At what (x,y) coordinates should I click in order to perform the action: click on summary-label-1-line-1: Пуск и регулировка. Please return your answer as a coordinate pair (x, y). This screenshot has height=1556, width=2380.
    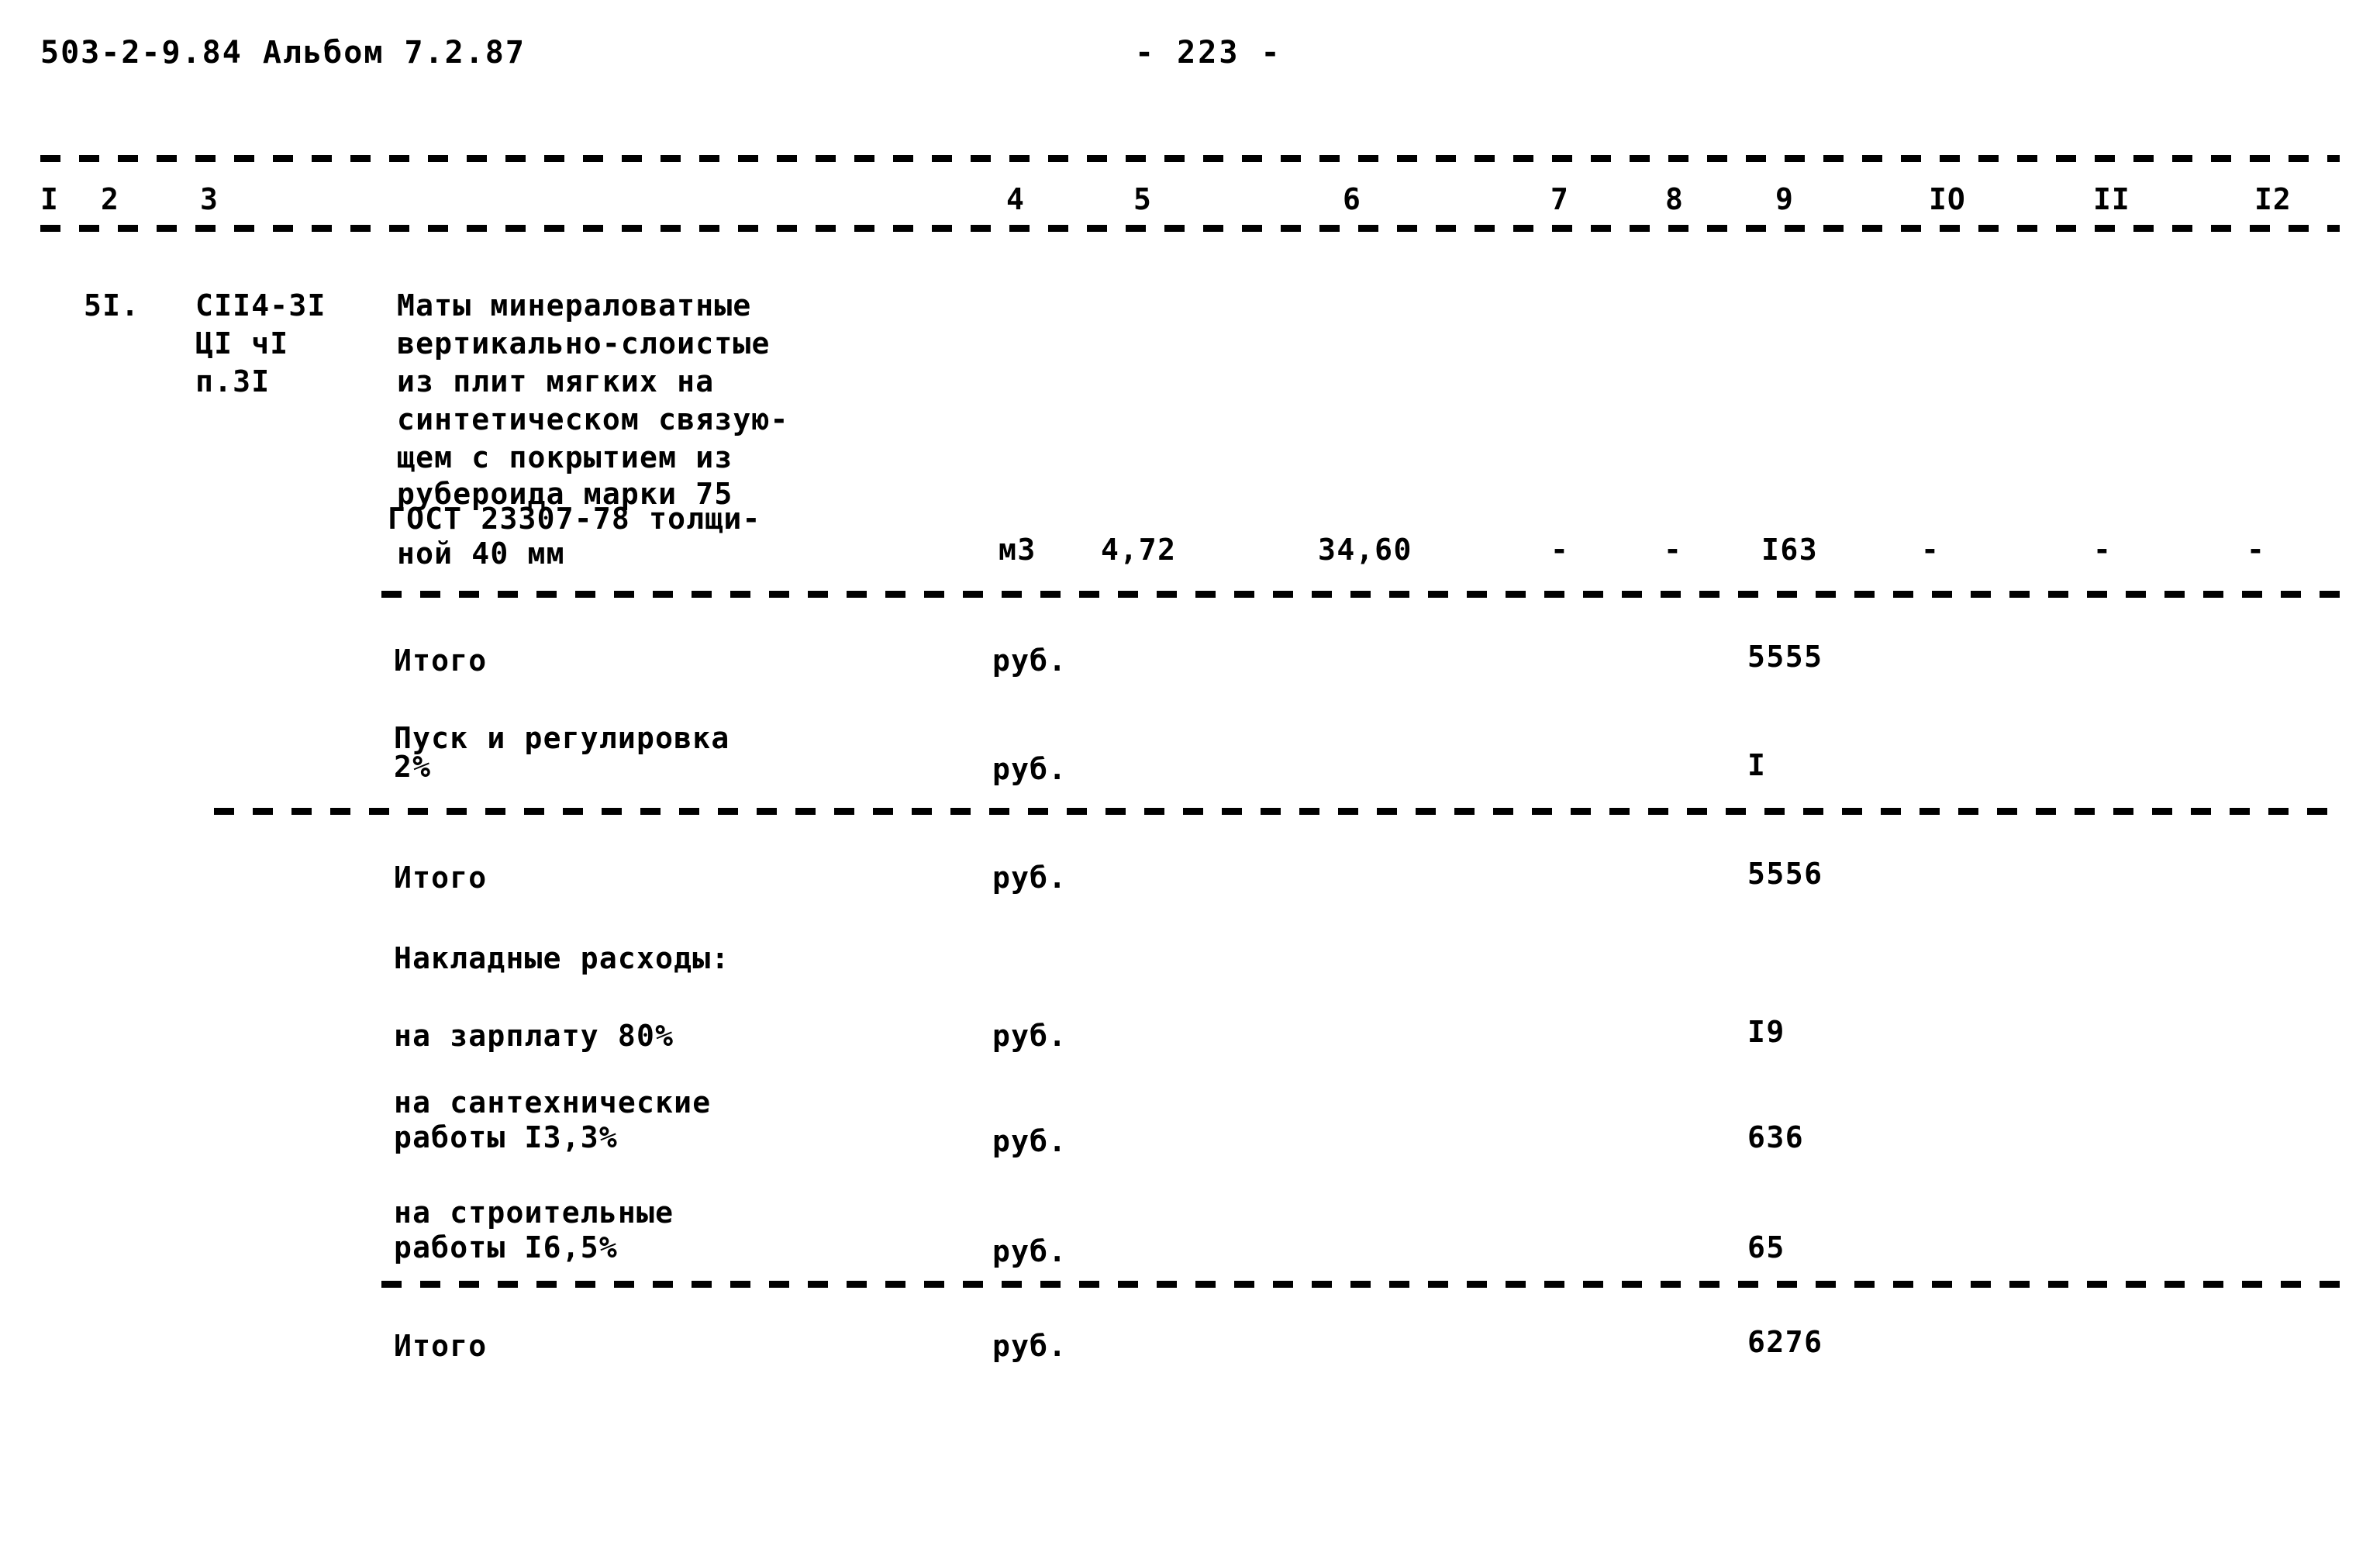
    Looking at the image, I should click on (562, 738).